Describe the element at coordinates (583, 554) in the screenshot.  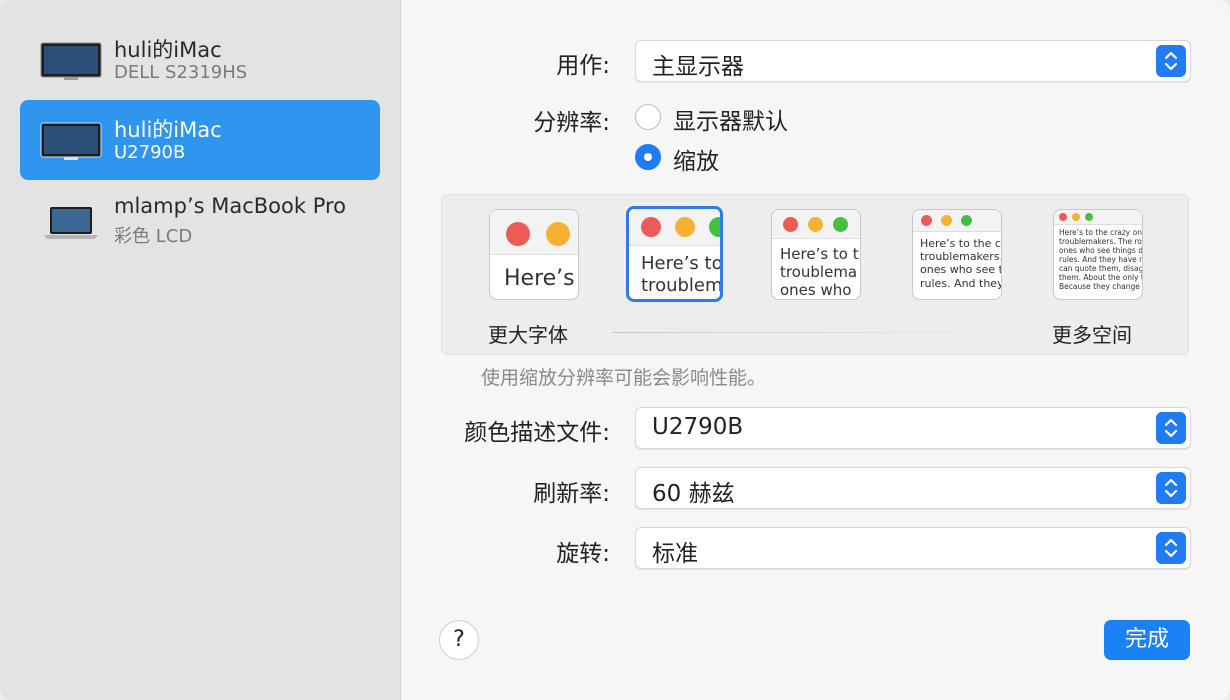
I see `rotation-label: 旋转:` at that location.